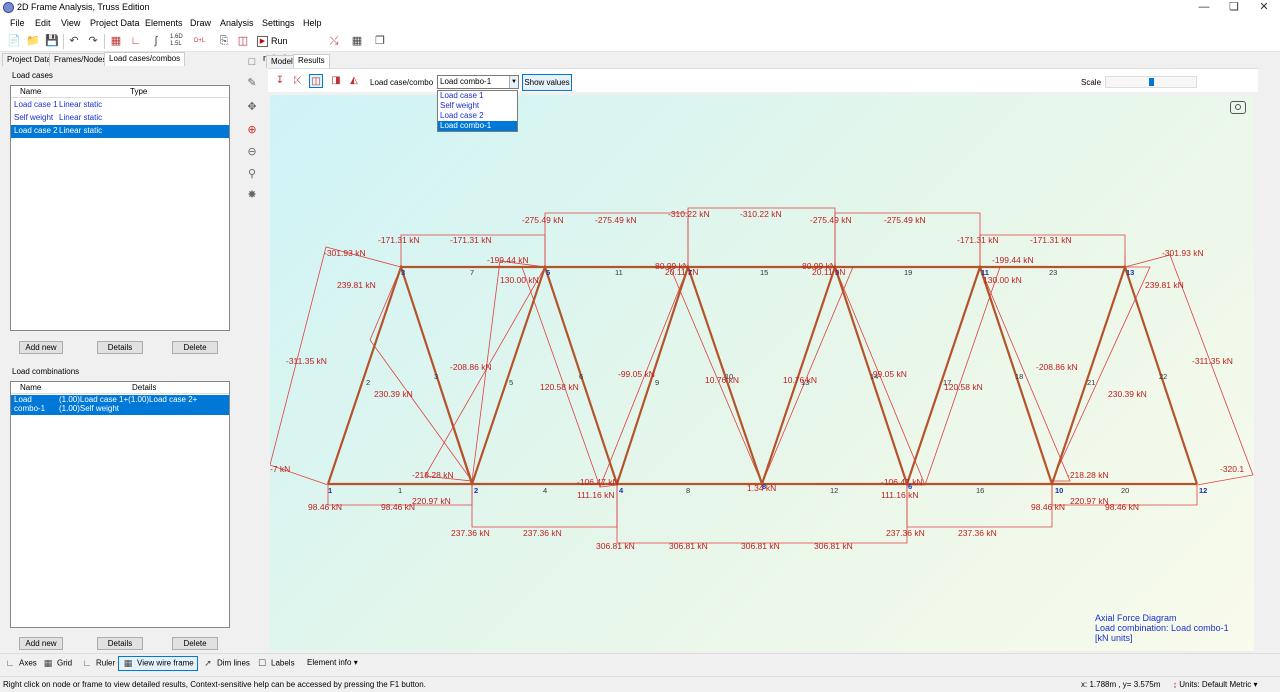 The image size is (1280, 692). What do you see at coordinates (199, 41) in the screenshot?
I see `dl-combo-icon: D+L` at bounding box center [199, 41].